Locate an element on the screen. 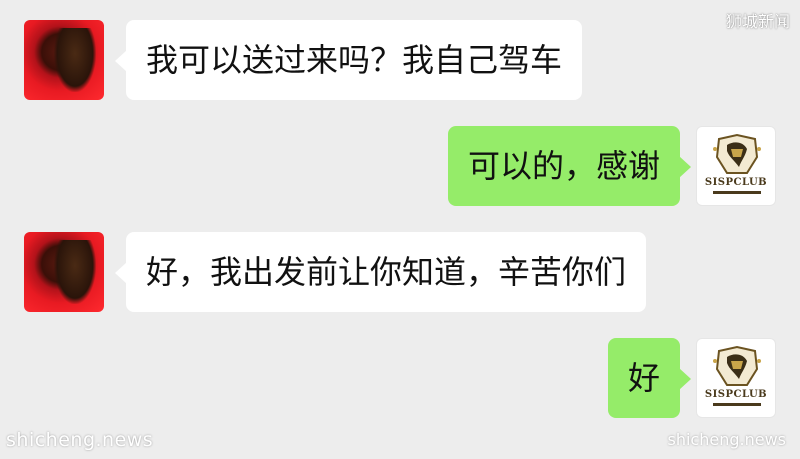 This screenshot has width=800, height=459. message-text: 好 is located at coordinates (643, 378).